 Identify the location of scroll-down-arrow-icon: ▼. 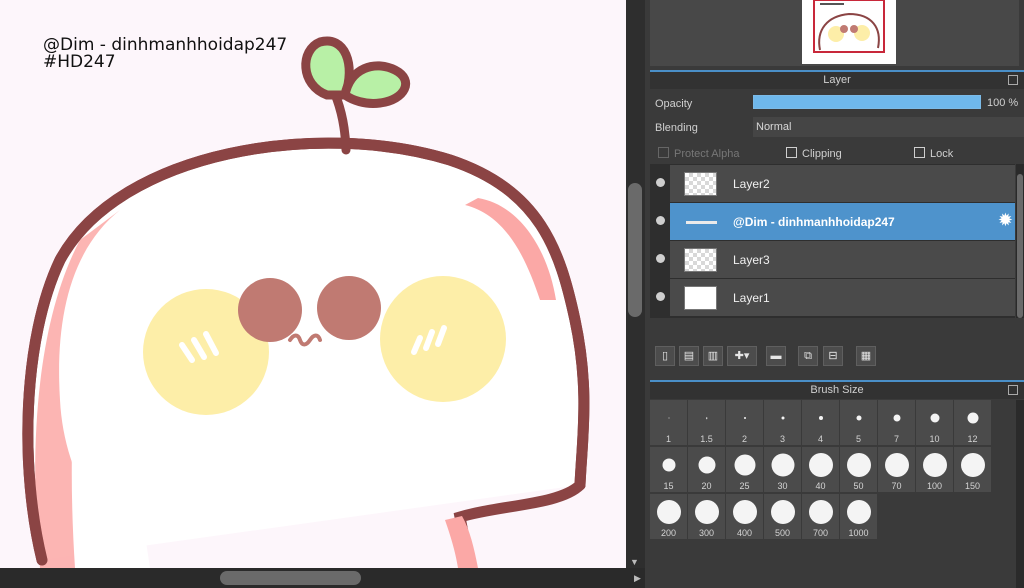
(634, 562).